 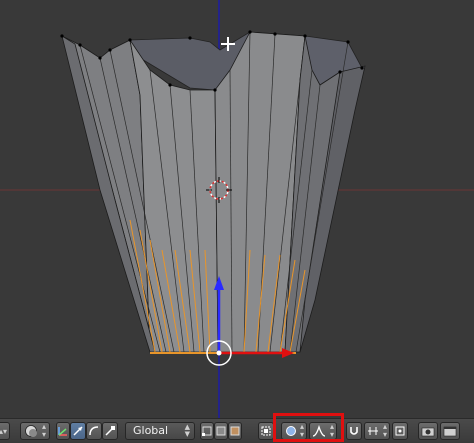 I want to click on translate-icon, so click(x=78, y=431).